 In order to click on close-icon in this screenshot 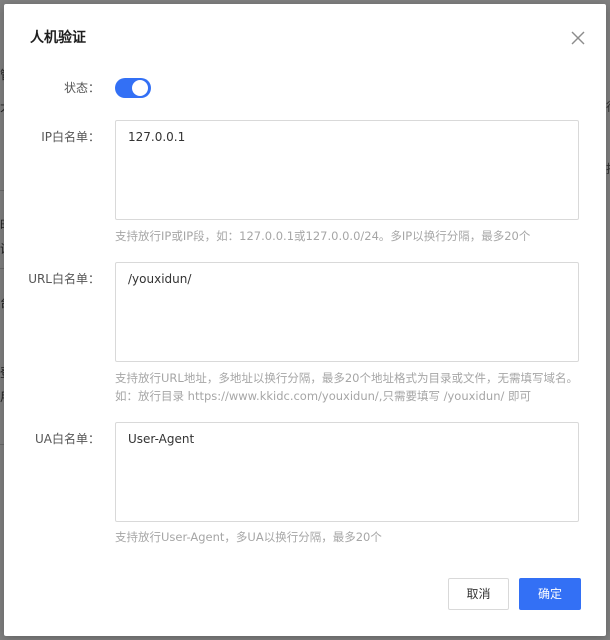, I will do `click(578, 38)`.